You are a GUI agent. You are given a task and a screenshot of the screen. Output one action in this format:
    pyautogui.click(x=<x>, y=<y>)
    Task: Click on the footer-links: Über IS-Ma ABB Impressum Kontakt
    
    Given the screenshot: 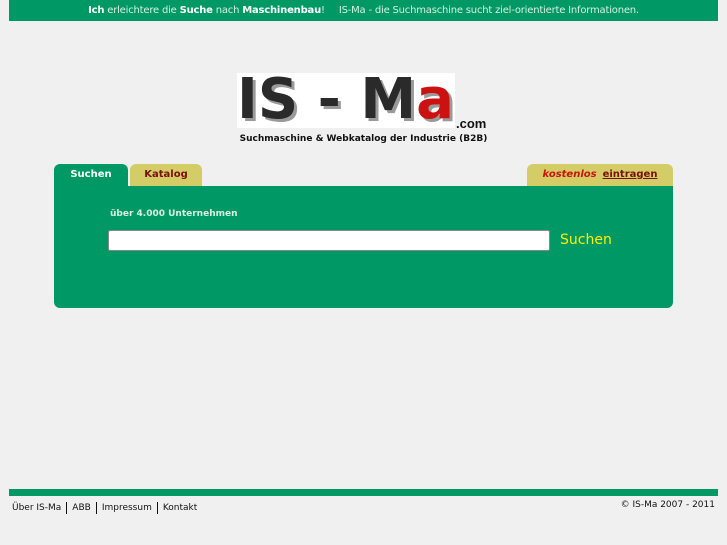 What is the action you would take?
    pyautogui.click(x=104, y=508)
    